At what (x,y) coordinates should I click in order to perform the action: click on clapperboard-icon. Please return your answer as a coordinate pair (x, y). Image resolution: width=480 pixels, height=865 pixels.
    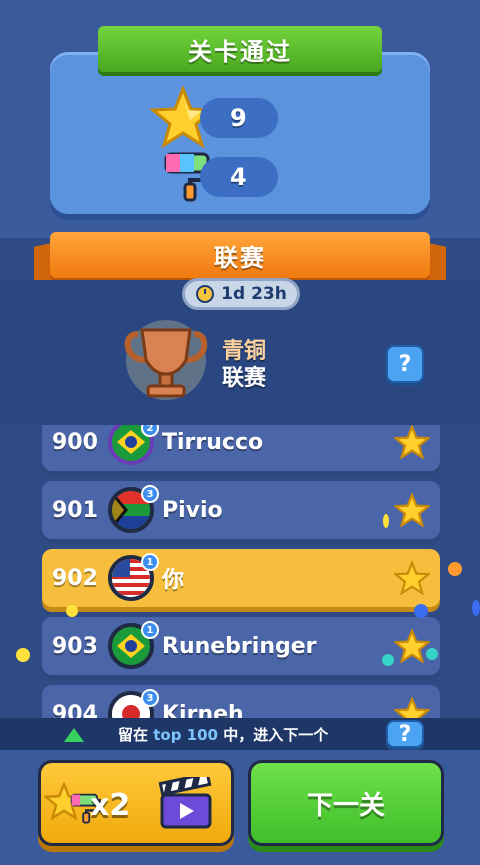
    Looking at the image, I should click on (185, 803).